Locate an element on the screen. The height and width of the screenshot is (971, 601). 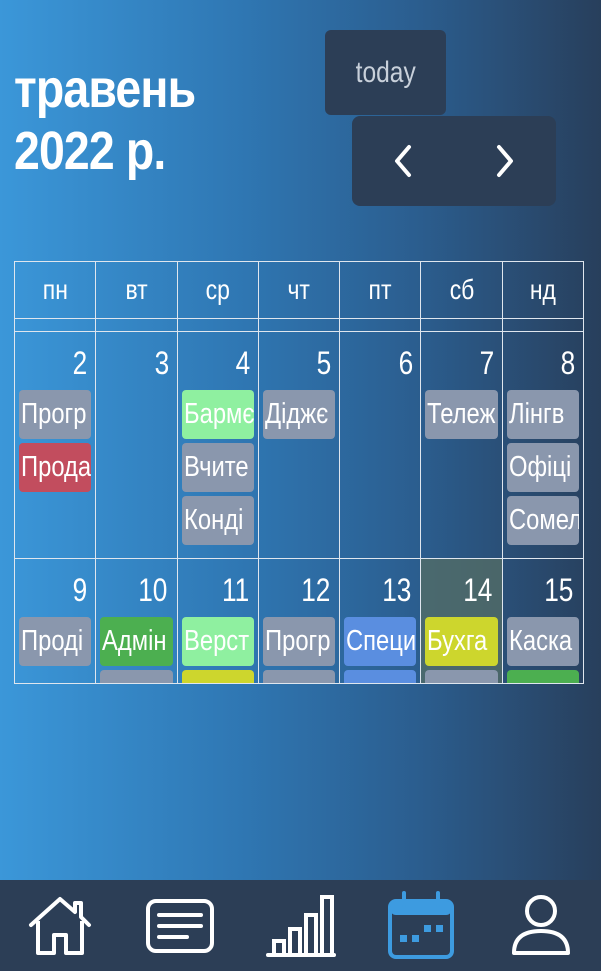
calendar-event: Вчите is located at coordinates (217, 467).